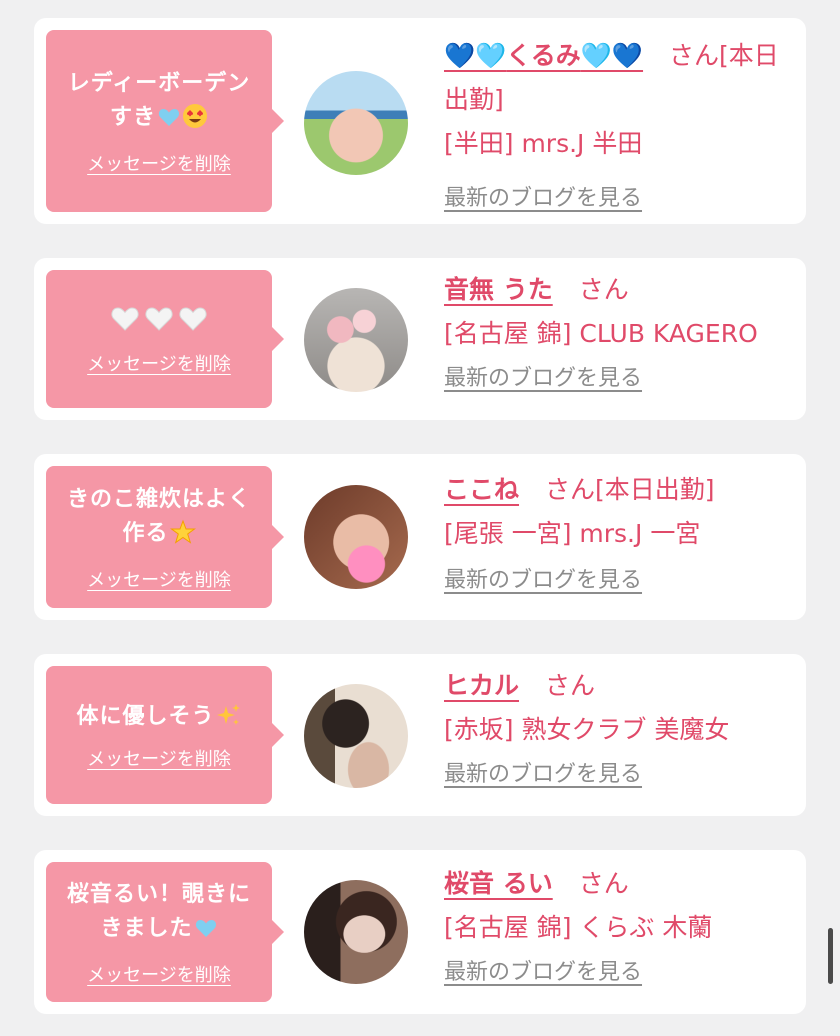 The image size is (840, 1036). I want to click on profile-info: ここね さん[本日出勤] [尾張 一宮] mrs.J 一宮 最新のブログを見る, so click(616, 531).